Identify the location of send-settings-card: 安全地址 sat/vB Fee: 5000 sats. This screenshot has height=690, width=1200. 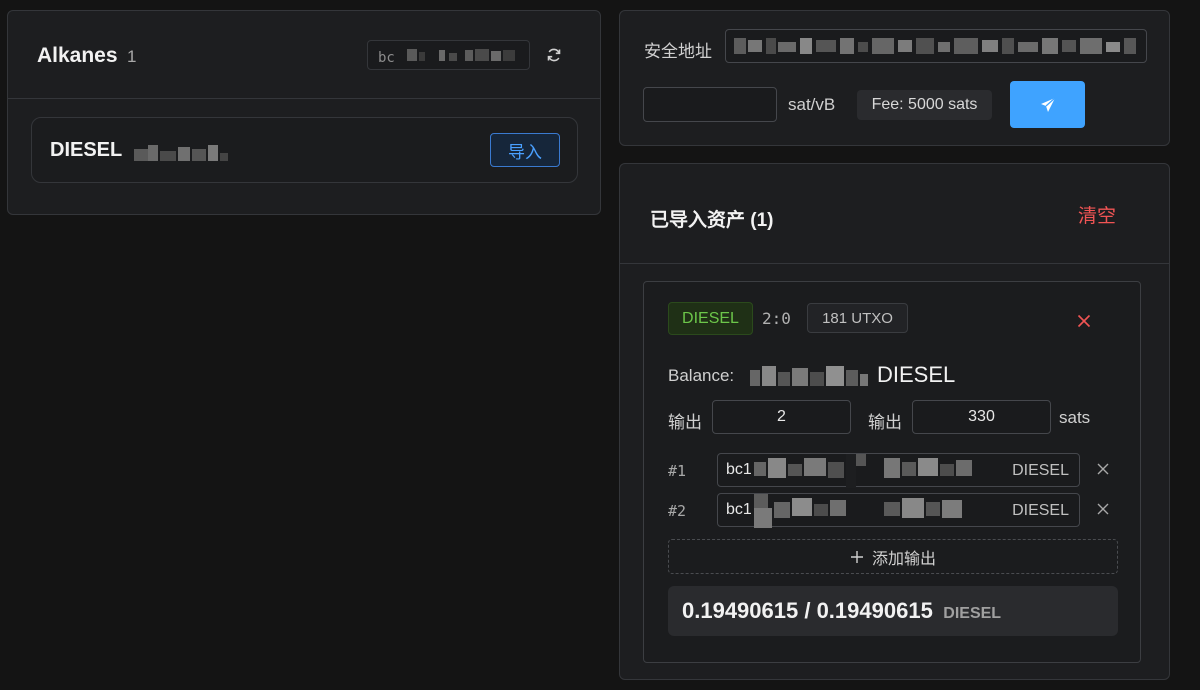
(894, 78).